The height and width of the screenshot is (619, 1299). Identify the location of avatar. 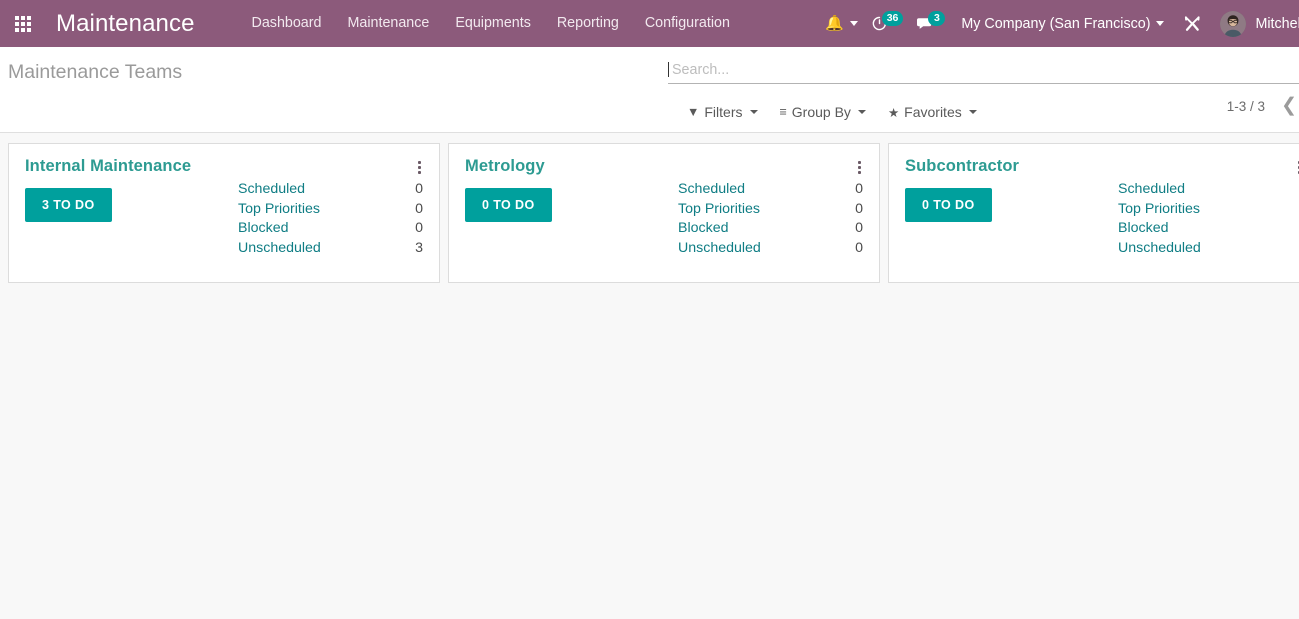
(1233, 23).